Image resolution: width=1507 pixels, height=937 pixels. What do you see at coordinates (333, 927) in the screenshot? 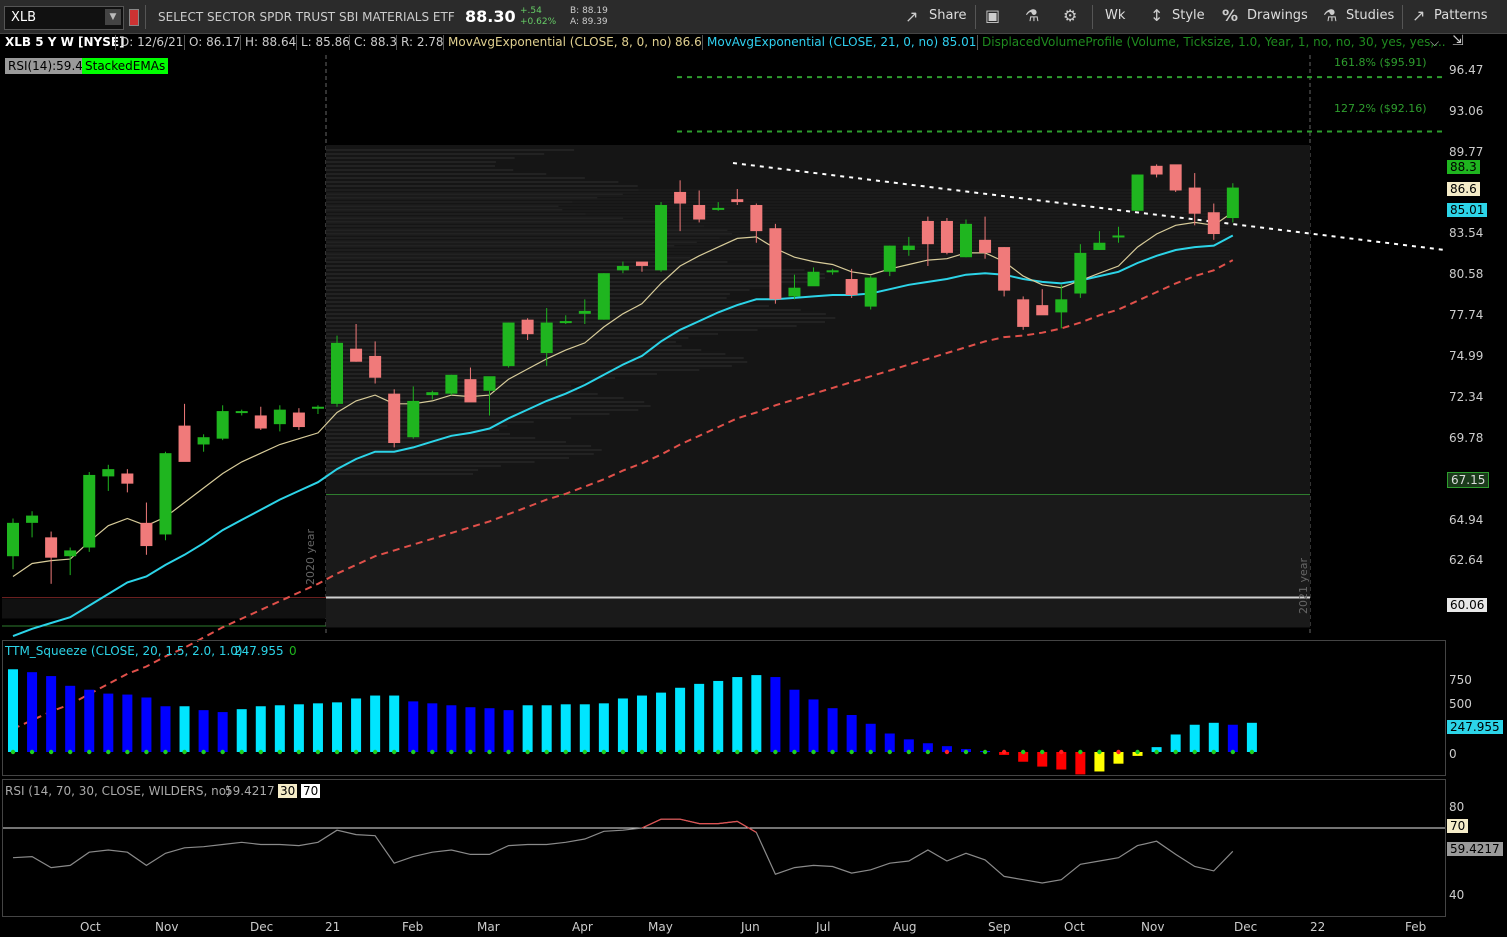
I see `month-label: 21` at bounding box center [333, 927].